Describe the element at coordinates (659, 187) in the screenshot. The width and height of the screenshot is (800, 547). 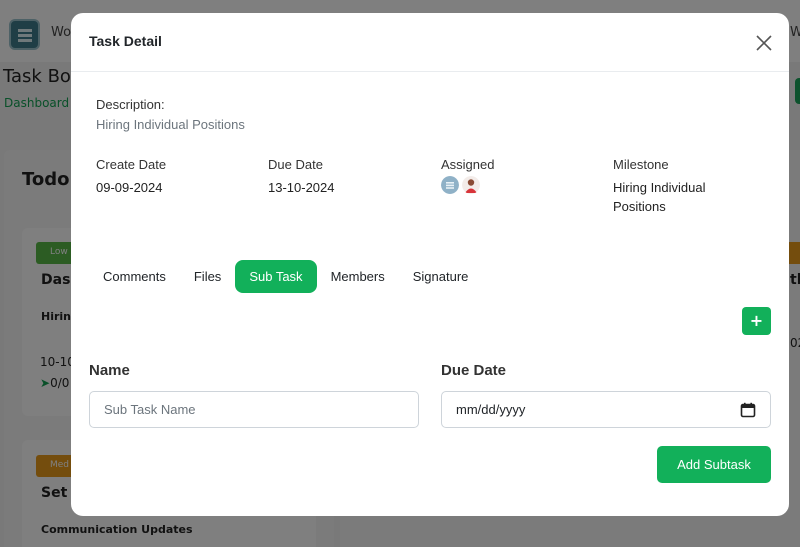
I see `milestone-value: Hiring Individual` at that location.